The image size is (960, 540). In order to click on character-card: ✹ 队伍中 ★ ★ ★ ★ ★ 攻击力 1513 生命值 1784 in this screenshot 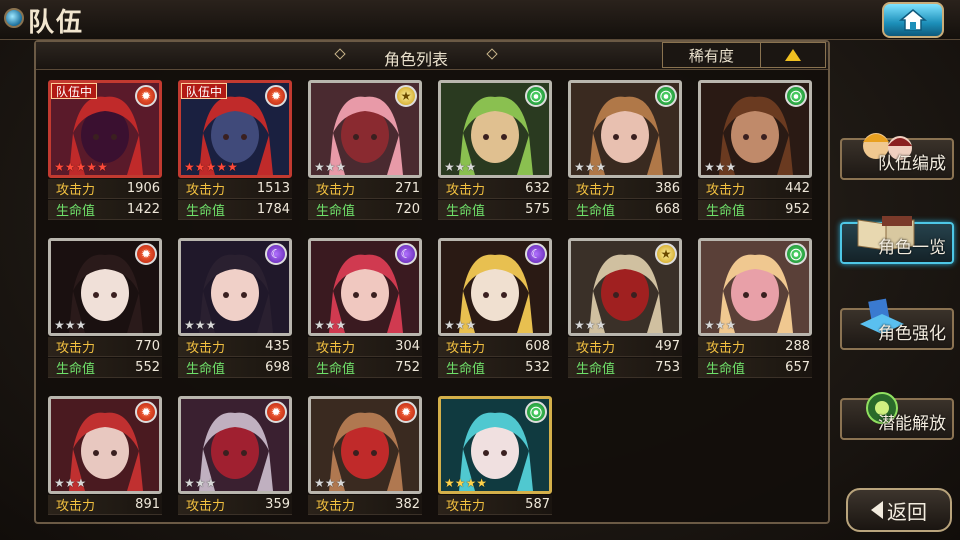, I will do `click(235, 150)`.